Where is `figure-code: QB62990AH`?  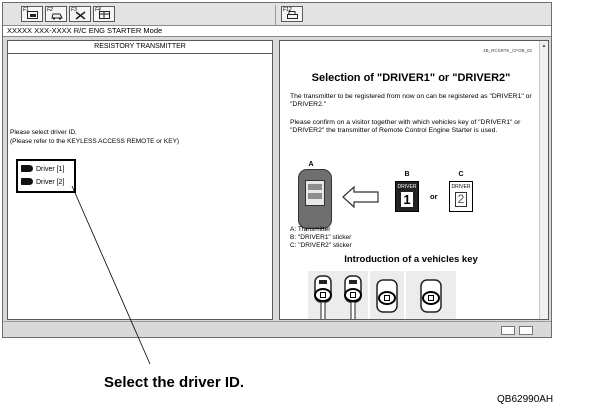 figure-code: QB62990AH is located at coordinates (525, 399).